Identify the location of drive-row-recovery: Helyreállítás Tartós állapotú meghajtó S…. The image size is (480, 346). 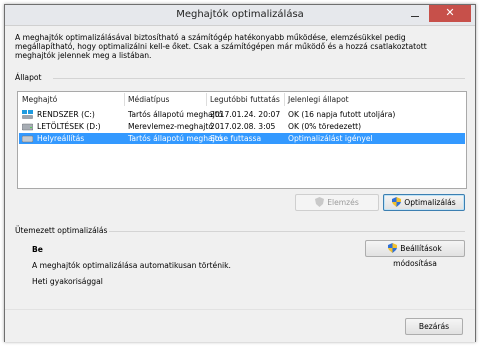
(242, 138).